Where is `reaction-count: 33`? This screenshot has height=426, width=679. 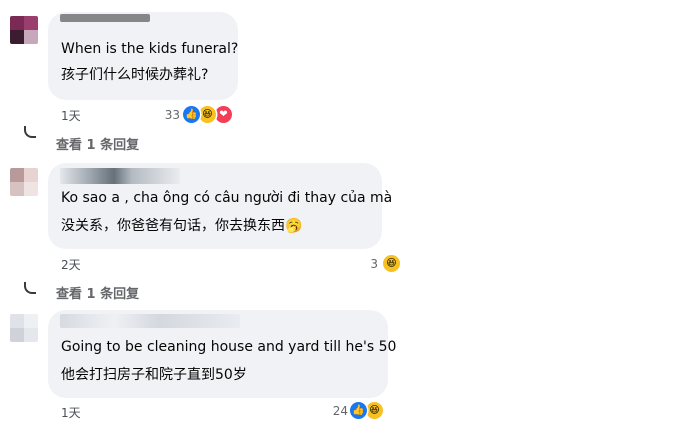 reaction-count: 33 is located at coordinates (170, 115).